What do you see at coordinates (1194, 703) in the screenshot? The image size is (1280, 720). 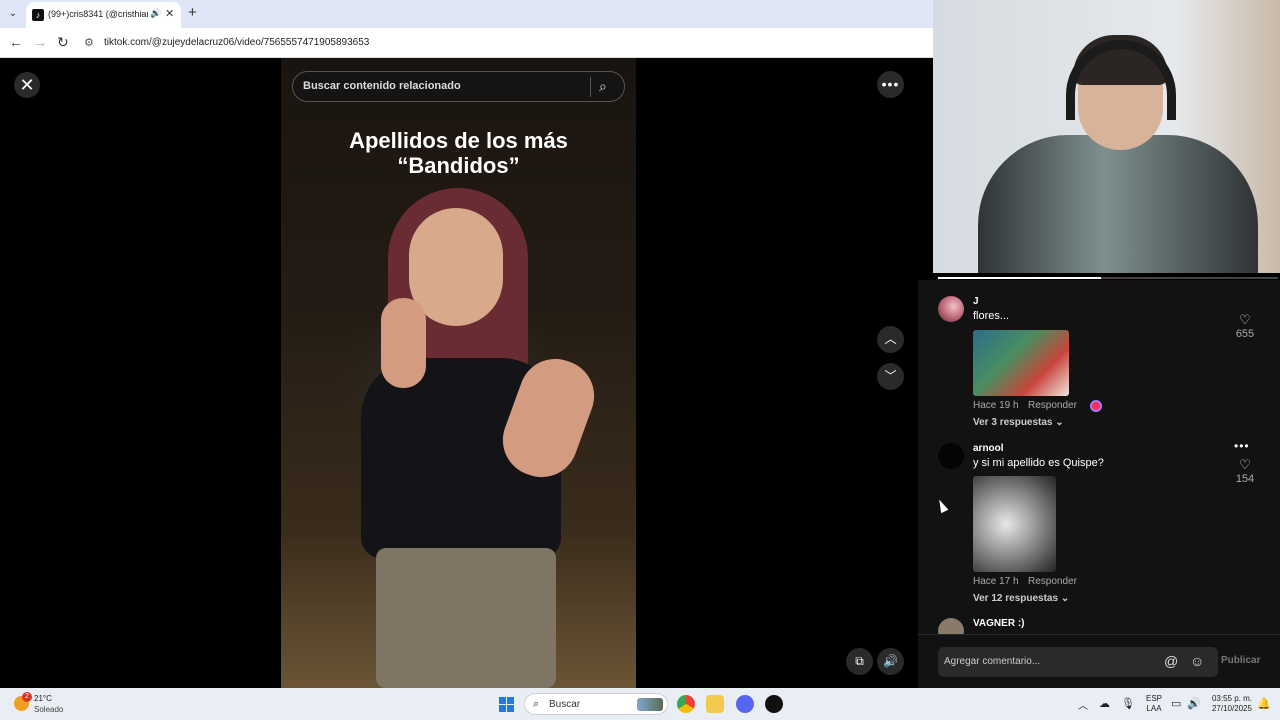 I see `speaker-icon: 🔊` at bounding box center [1194, 703].